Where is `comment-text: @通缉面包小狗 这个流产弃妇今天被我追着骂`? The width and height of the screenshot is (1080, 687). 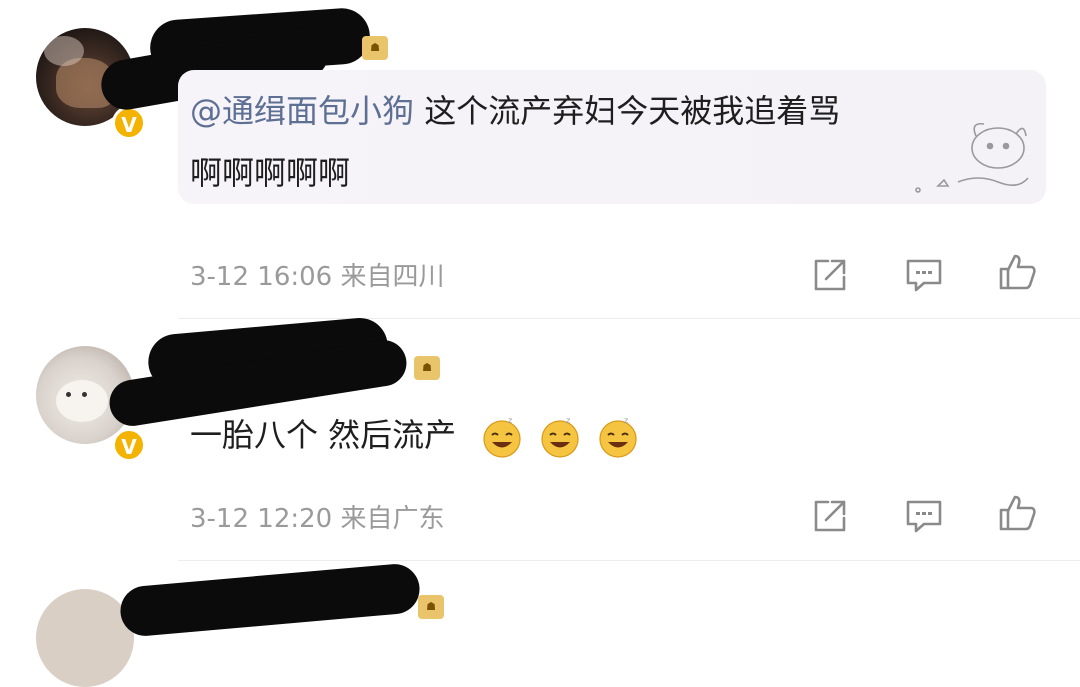 comment-text: @通缉面包小狗 这个流产弃妇今天被我追着骂 is located at coordinates (515, 111).